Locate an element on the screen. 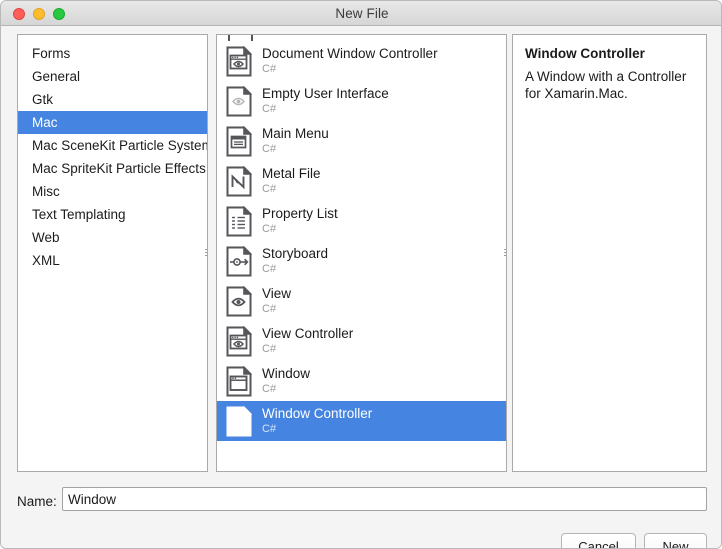 Image resolution: width=722 pixels, height=549 pixels. panel-resize-grip is located at coordinates (206, 253).